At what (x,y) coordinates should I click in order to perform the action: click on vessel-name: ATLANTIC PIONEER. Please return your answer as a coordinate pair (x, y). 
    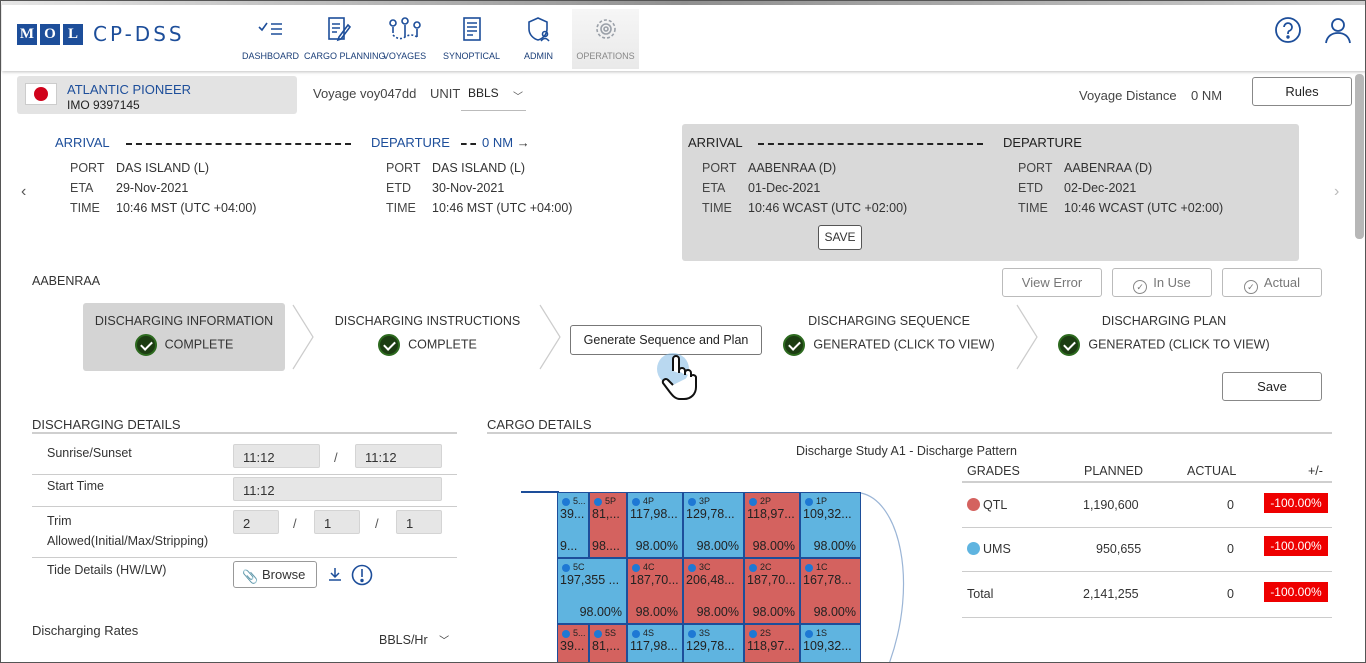
    Looking at the image, I should click on (129, 89).